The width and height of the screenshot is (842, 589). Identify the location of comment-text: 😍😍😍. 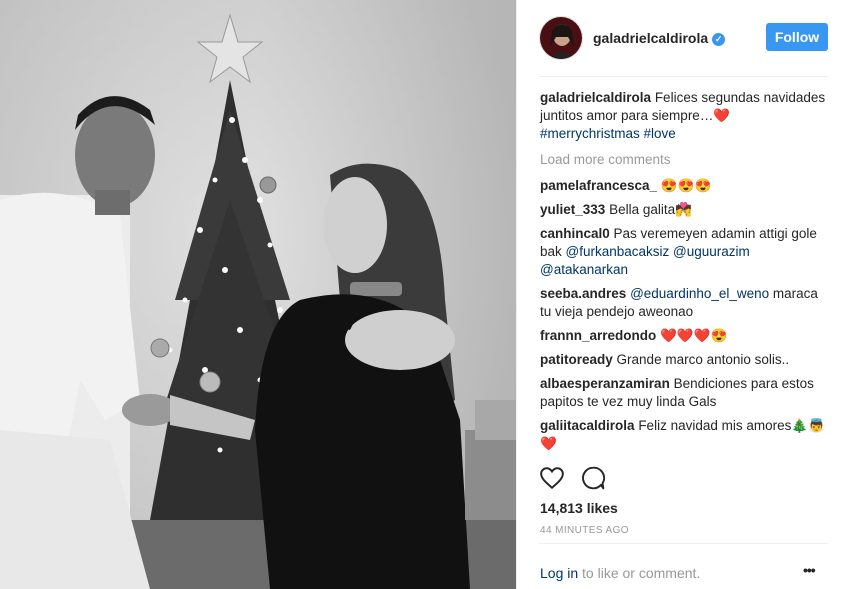
(686, 185).